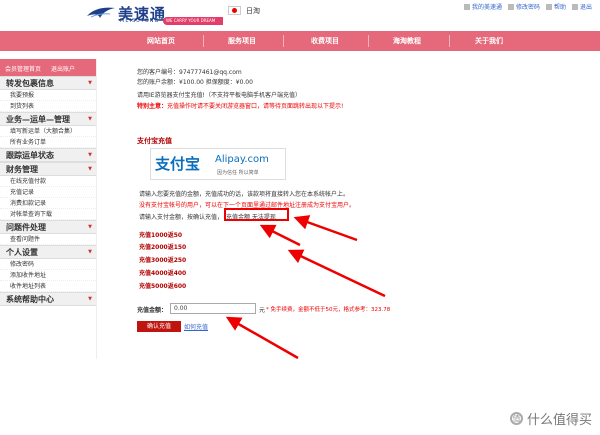  What do you see at coordinates (548, 7) in the screenshot?
I see `help-icon` at bounding box center [548, 7].